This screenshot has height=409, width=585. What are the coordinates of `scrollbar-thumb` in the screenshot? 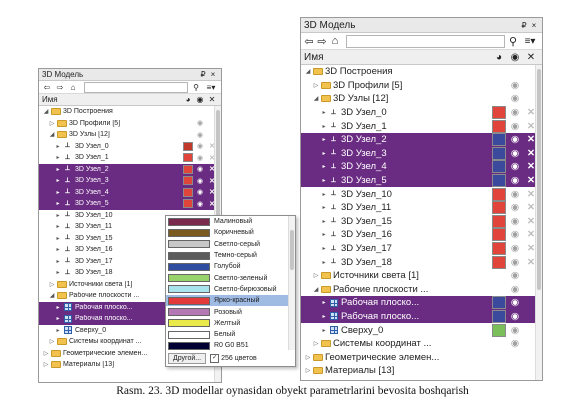 It's located at (539, 179).